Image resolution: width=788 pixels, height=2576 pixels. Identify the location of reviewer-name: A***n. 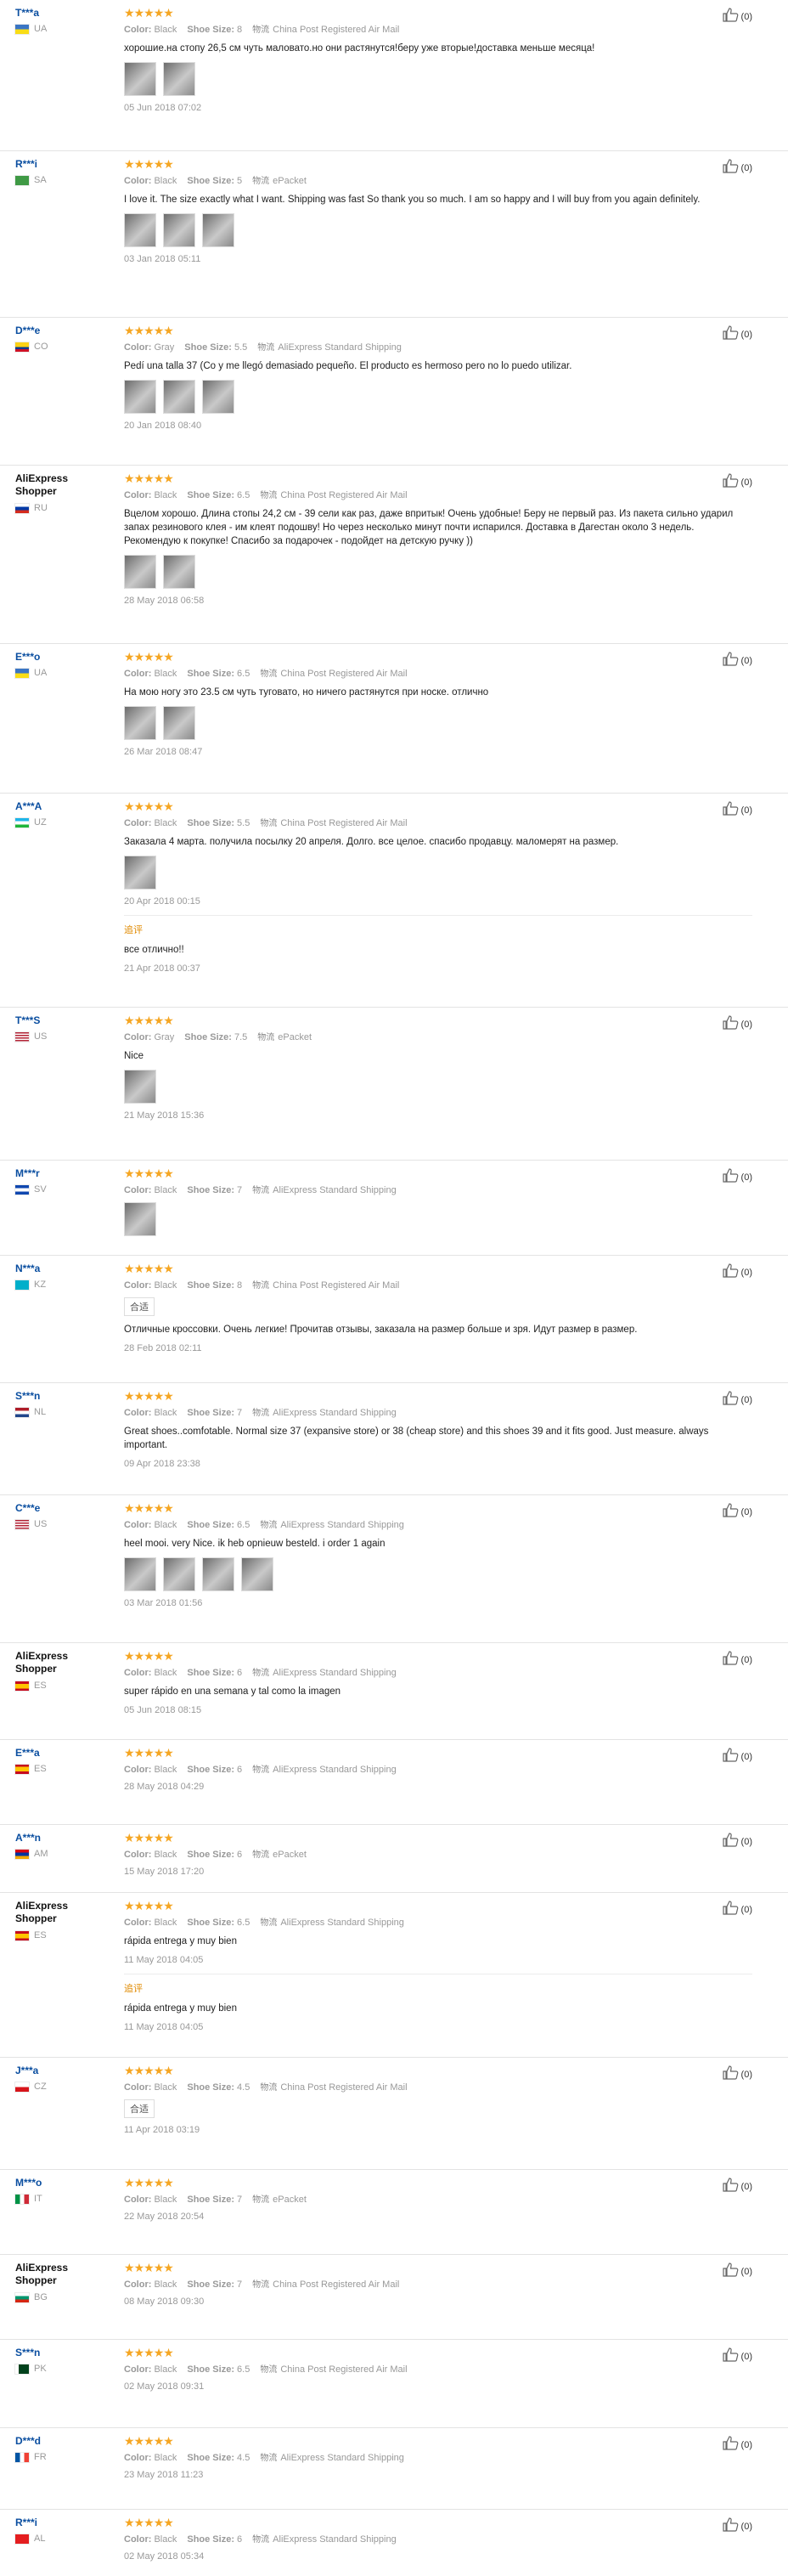
(62, 1838).